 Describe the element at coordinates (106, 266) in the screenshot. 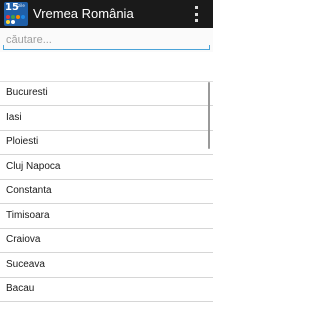

I see `city-list-item: Suceava` at that location.